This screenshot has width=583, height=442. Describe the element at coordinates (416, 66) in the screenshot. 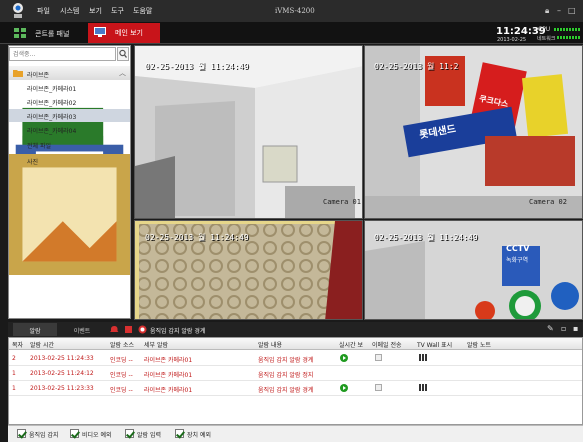

I see `camera-timestamp: 02-25-2013 월 11:2` at that location.